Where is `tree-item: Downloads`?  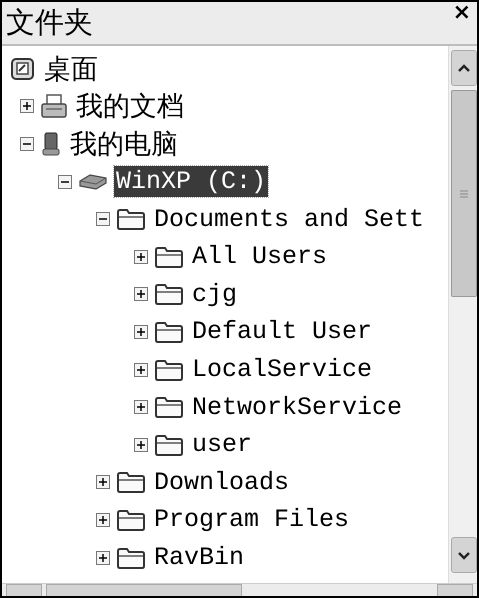 tree-item: Downloads is located at coordinates (222, 482).